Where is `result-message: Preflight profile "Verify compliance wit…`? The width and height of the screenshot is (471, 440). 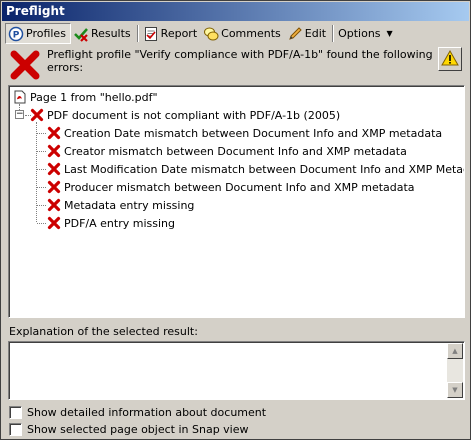
result-message: Preflight profile "Verify compliance wit… is located at coordinates (240, 61).